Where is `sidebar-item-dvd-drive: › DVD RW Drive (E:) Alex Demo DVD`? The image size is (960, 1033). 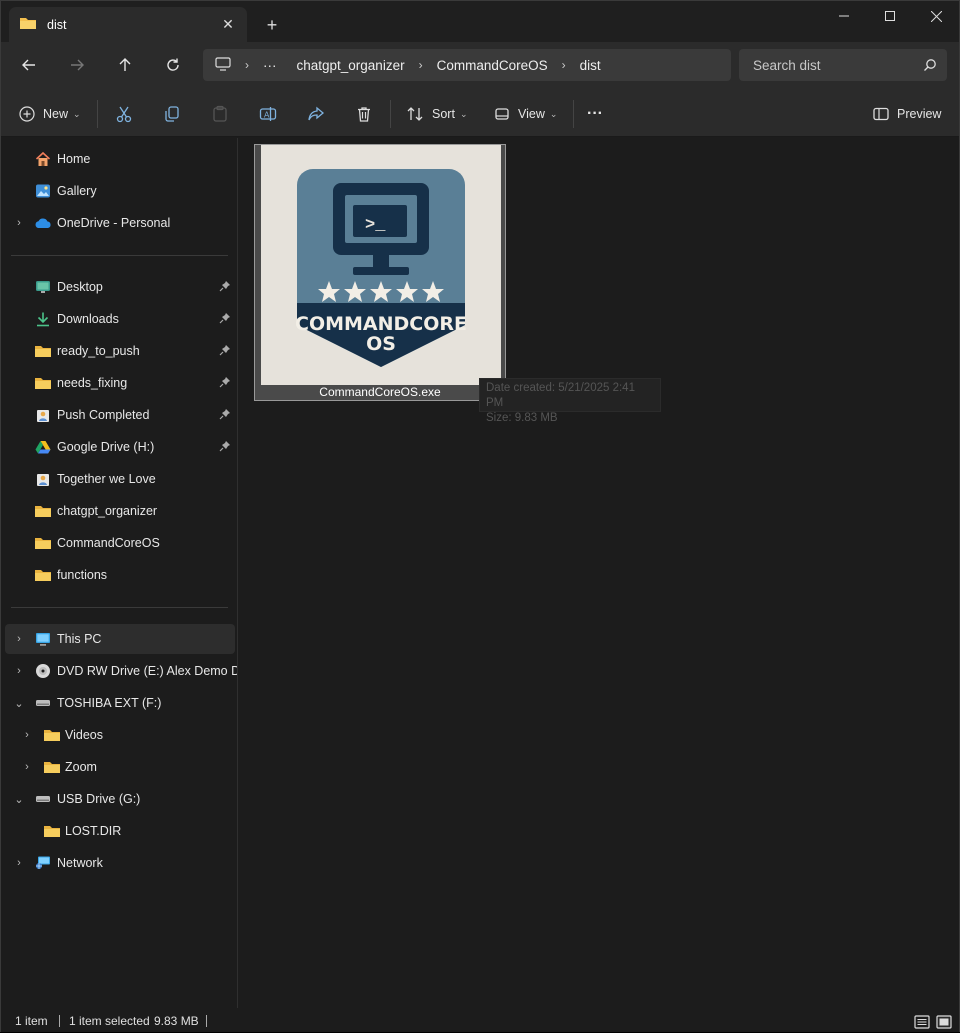 sidebar-item-dvd-drive: › DVD RW Drive (E:) Alex Demo DVD is located at coordinates (121, 671).